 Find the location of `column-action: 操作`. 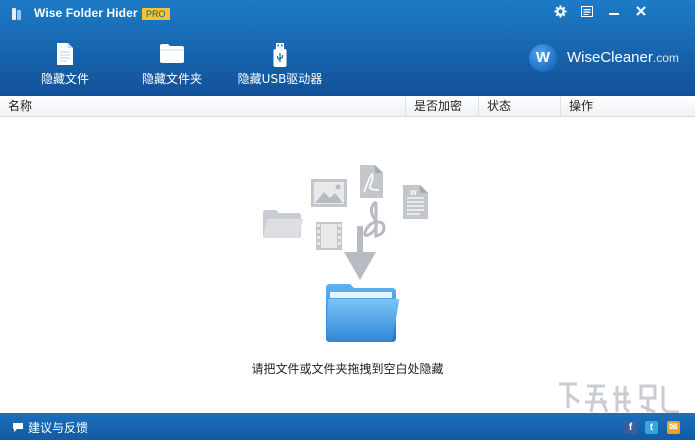

column-action: 操作 is located at coordinates (627, 106).